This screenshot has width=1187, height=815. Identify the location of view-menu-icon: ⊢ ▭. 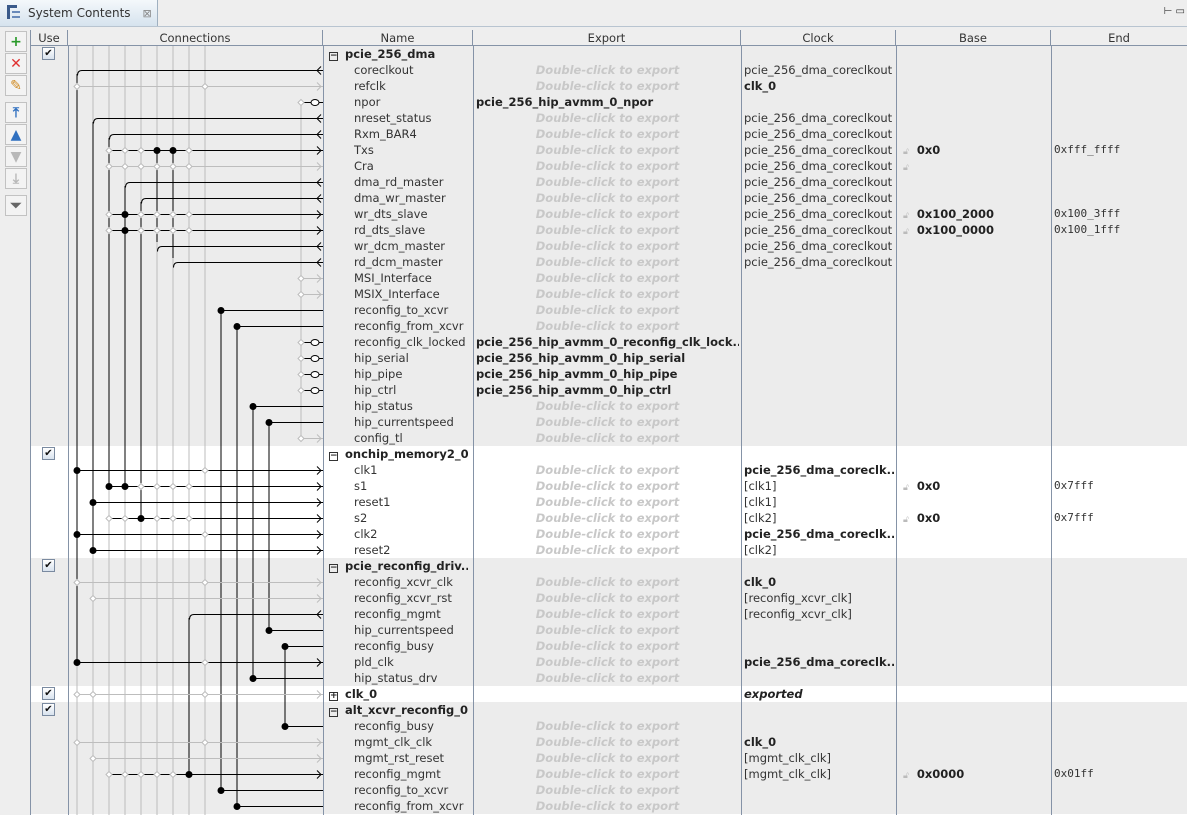
(1174, 11).